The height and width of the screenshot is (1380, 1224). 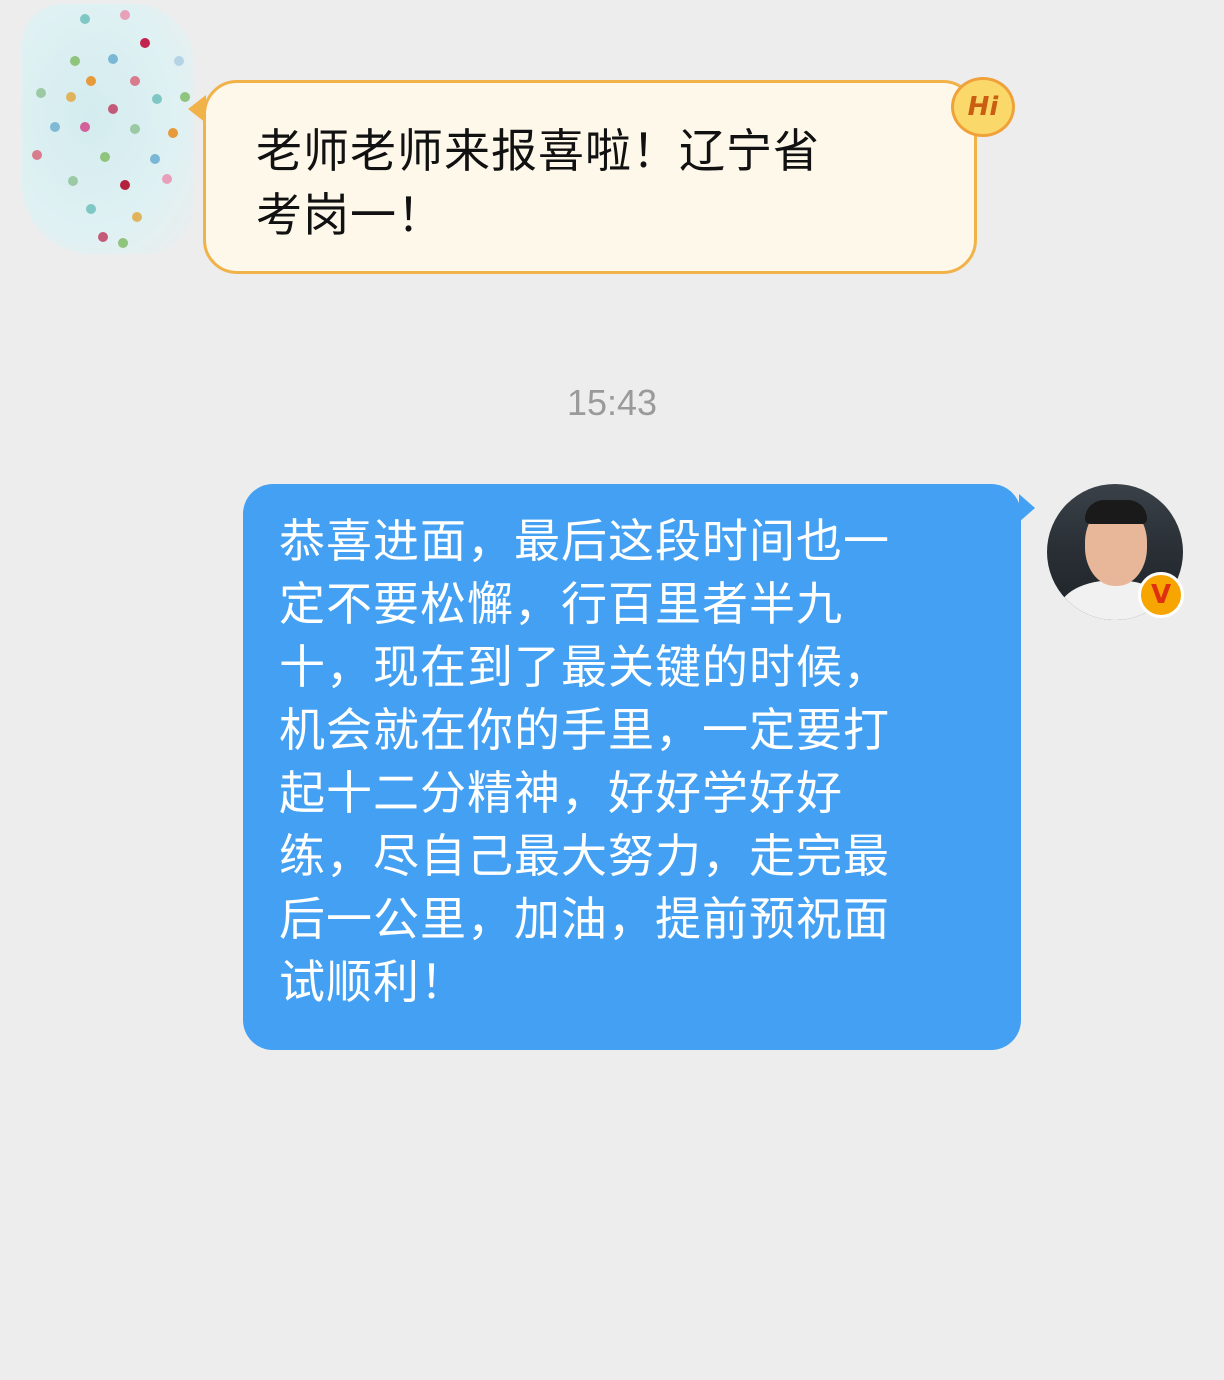 What do you see at coordinates (584, 919) in the screenshot?
I see `outgoing-message-line: 后一公里，加油，提前预祝面` at bounding box center [584, 919].